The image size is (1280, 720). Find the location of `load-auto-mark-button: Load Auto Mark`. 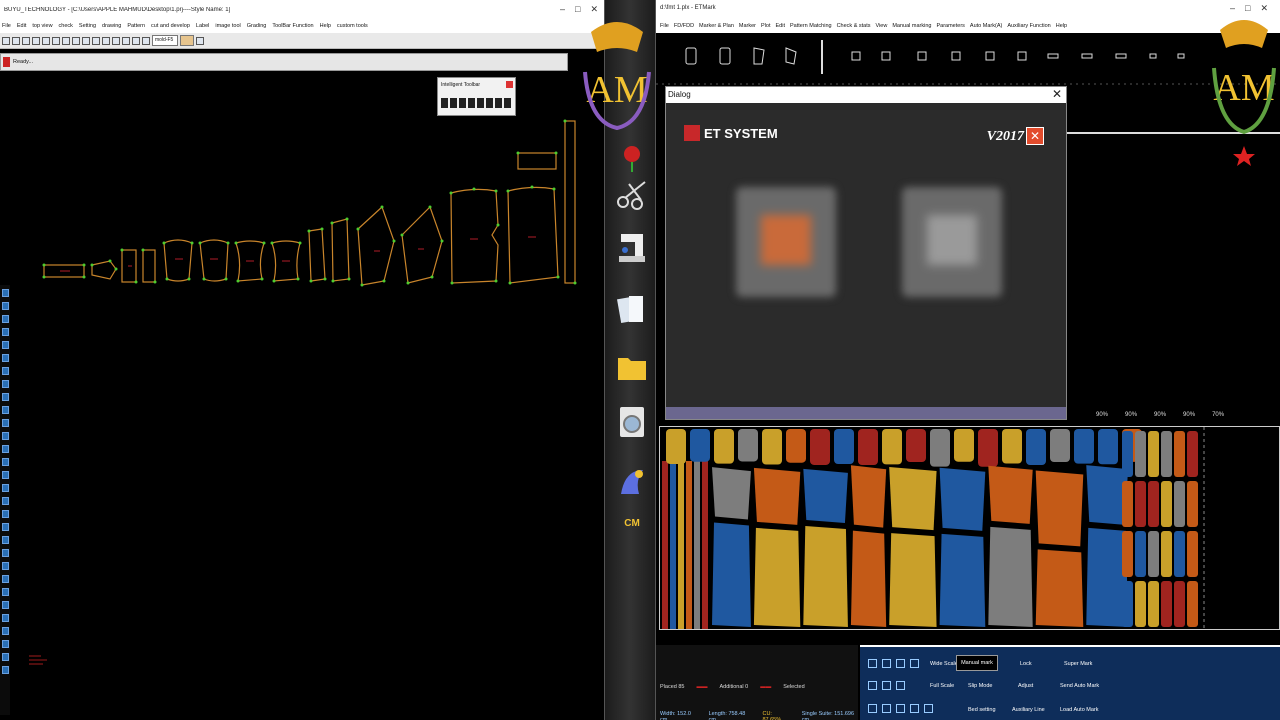

load-auto-mark-button: Load Auto Mark is located at coordinates (1079, 710).